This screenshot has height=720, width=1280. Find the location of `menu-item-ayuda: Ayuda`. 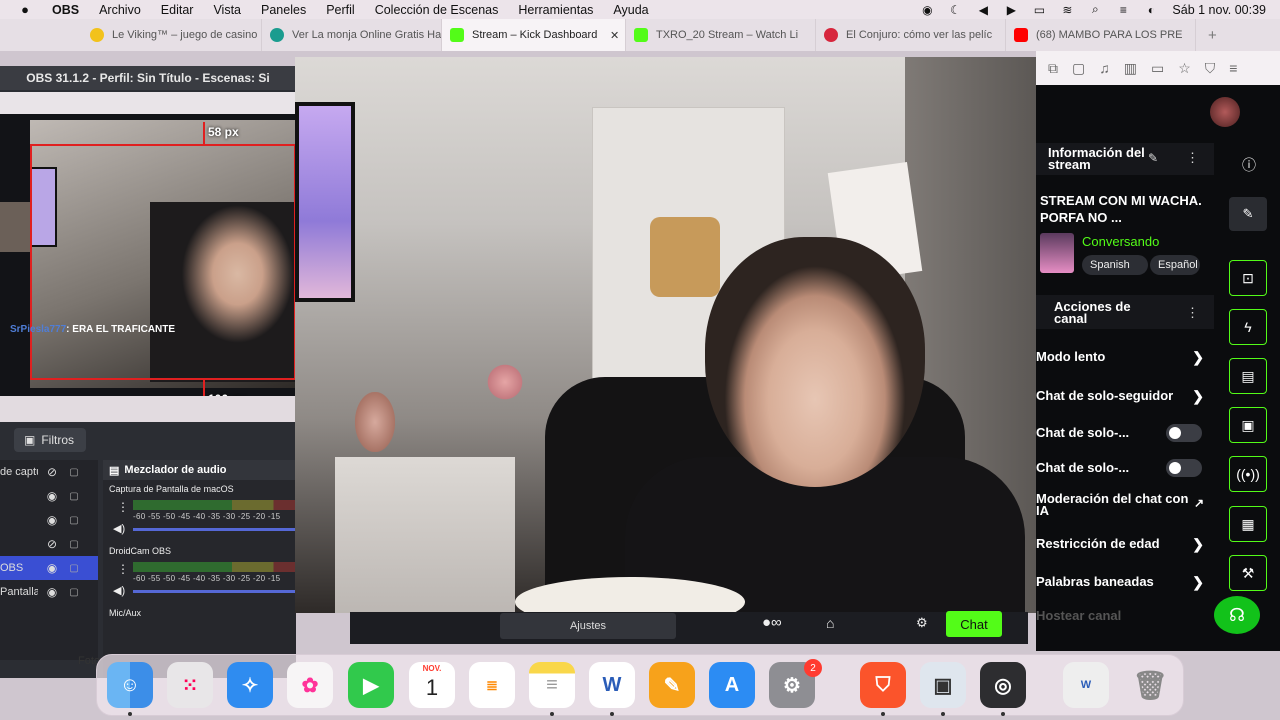

menu-item-ayuda: Ayuda is located at coordinates (630, 10).